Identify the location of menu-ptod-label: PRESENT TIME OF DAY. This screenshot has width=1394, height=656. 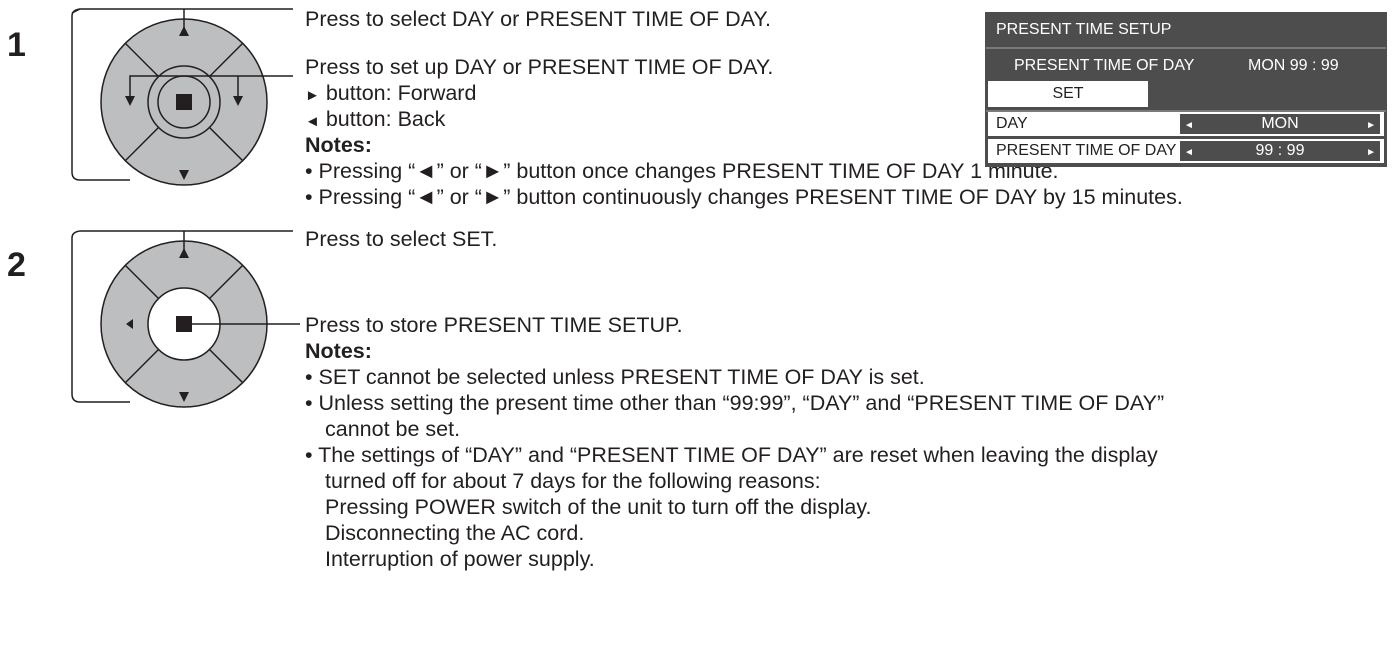
(1086, 150).